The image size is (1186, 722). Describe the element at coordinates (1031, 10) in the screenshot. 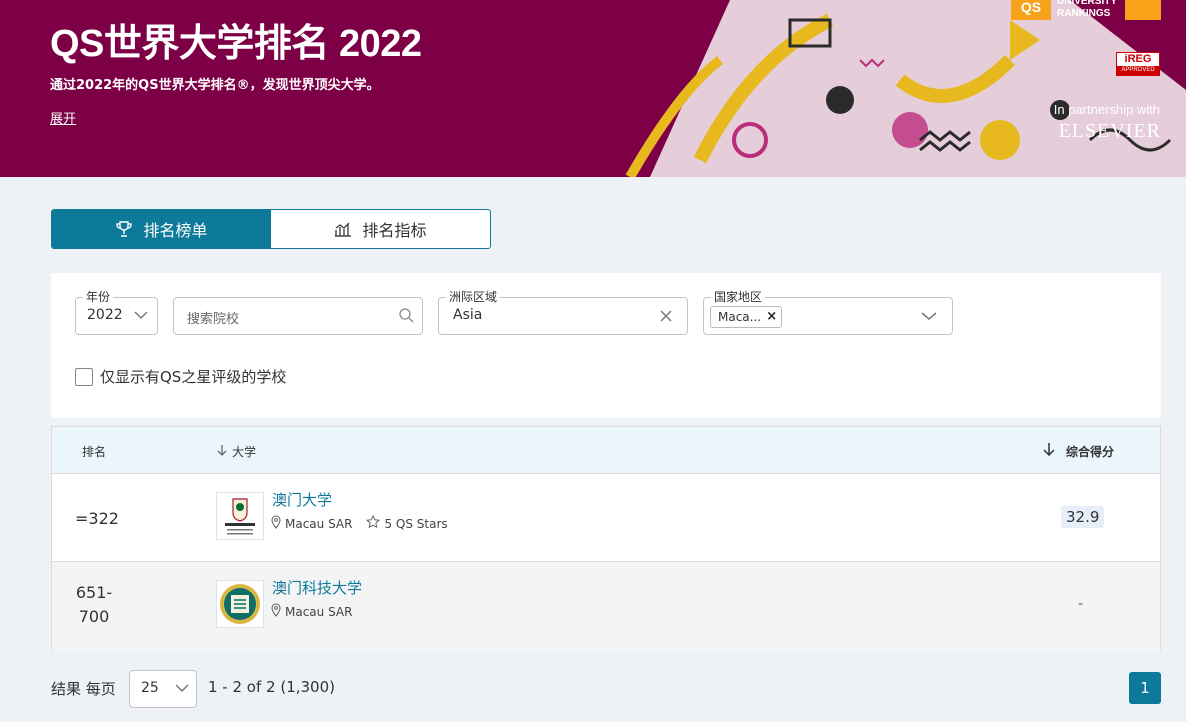

I see `qs-logo-mark: QS` at that location.